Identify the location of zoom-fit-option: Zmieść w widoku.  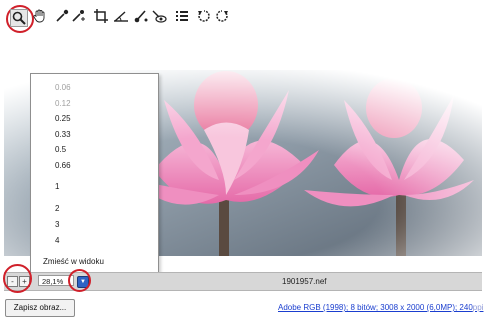
(73, 261).